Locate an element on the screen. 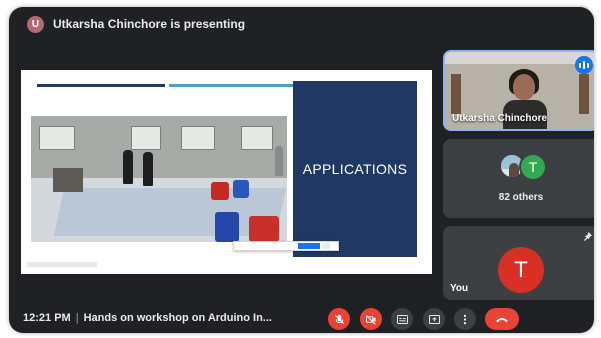  stop-sharing-button is located at coordinates (309, 246).